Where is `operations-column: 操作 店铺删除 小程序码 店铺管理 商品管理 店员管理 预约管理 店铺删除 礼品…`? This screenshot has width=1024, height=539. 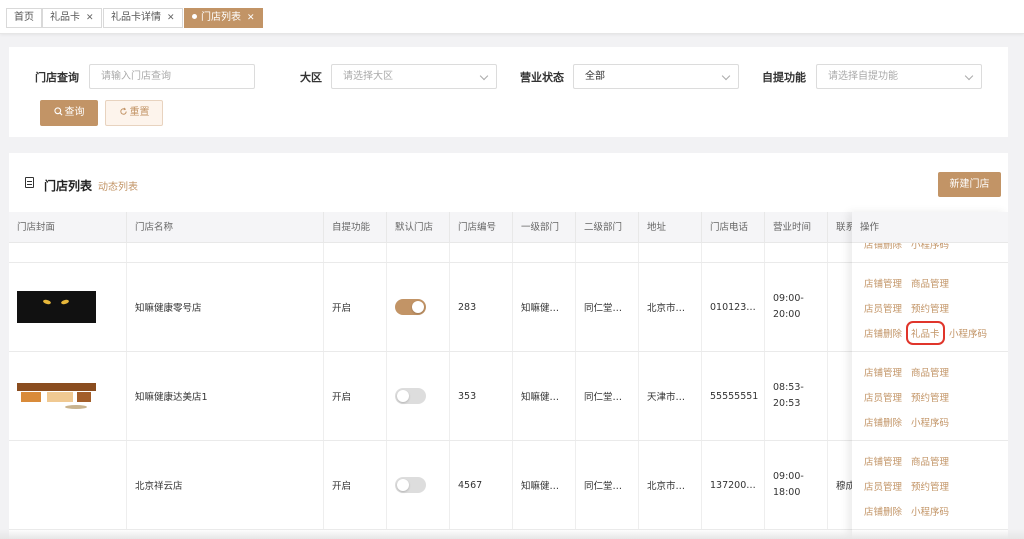
operations-column: 操作 店铺删除 小程序码 店铺管理 商品管理 店员管理 预约管理 店铺删除 礼品… is located at coordinates (930, 375).